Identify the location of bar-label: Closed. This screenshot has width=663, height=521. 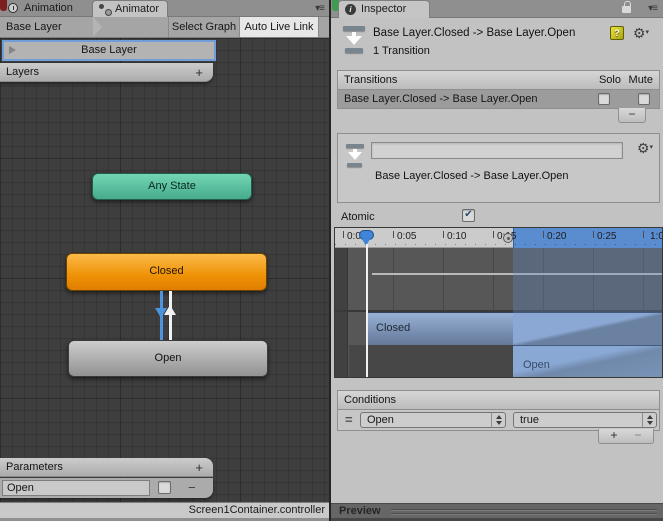
(393, 328).